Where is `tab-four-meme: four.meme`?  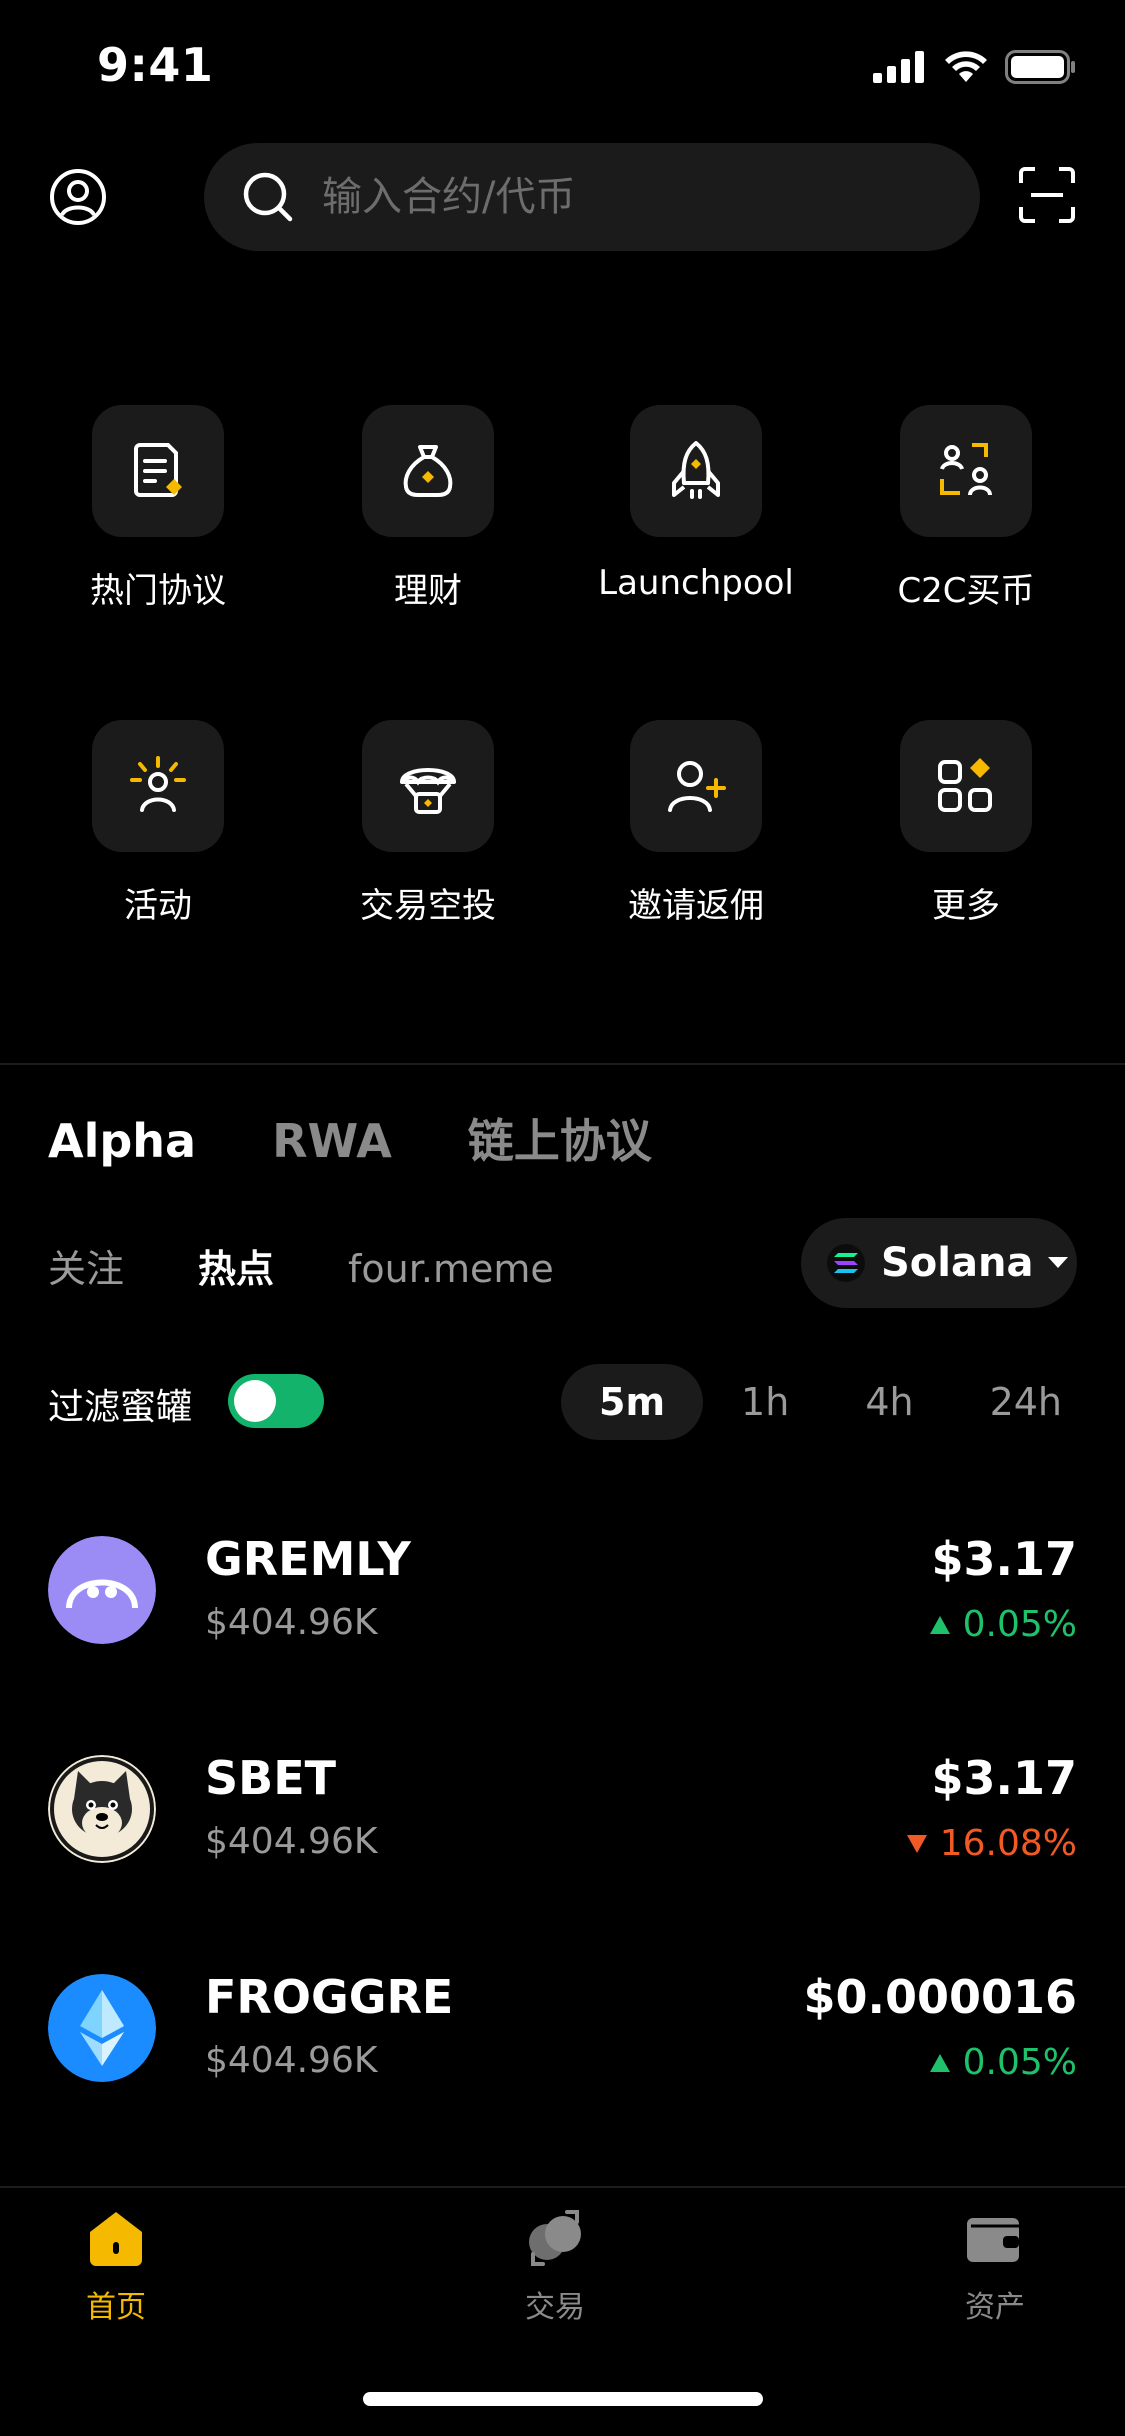 tab-four-meme: four.meme is located at coordinates (451, 1269).